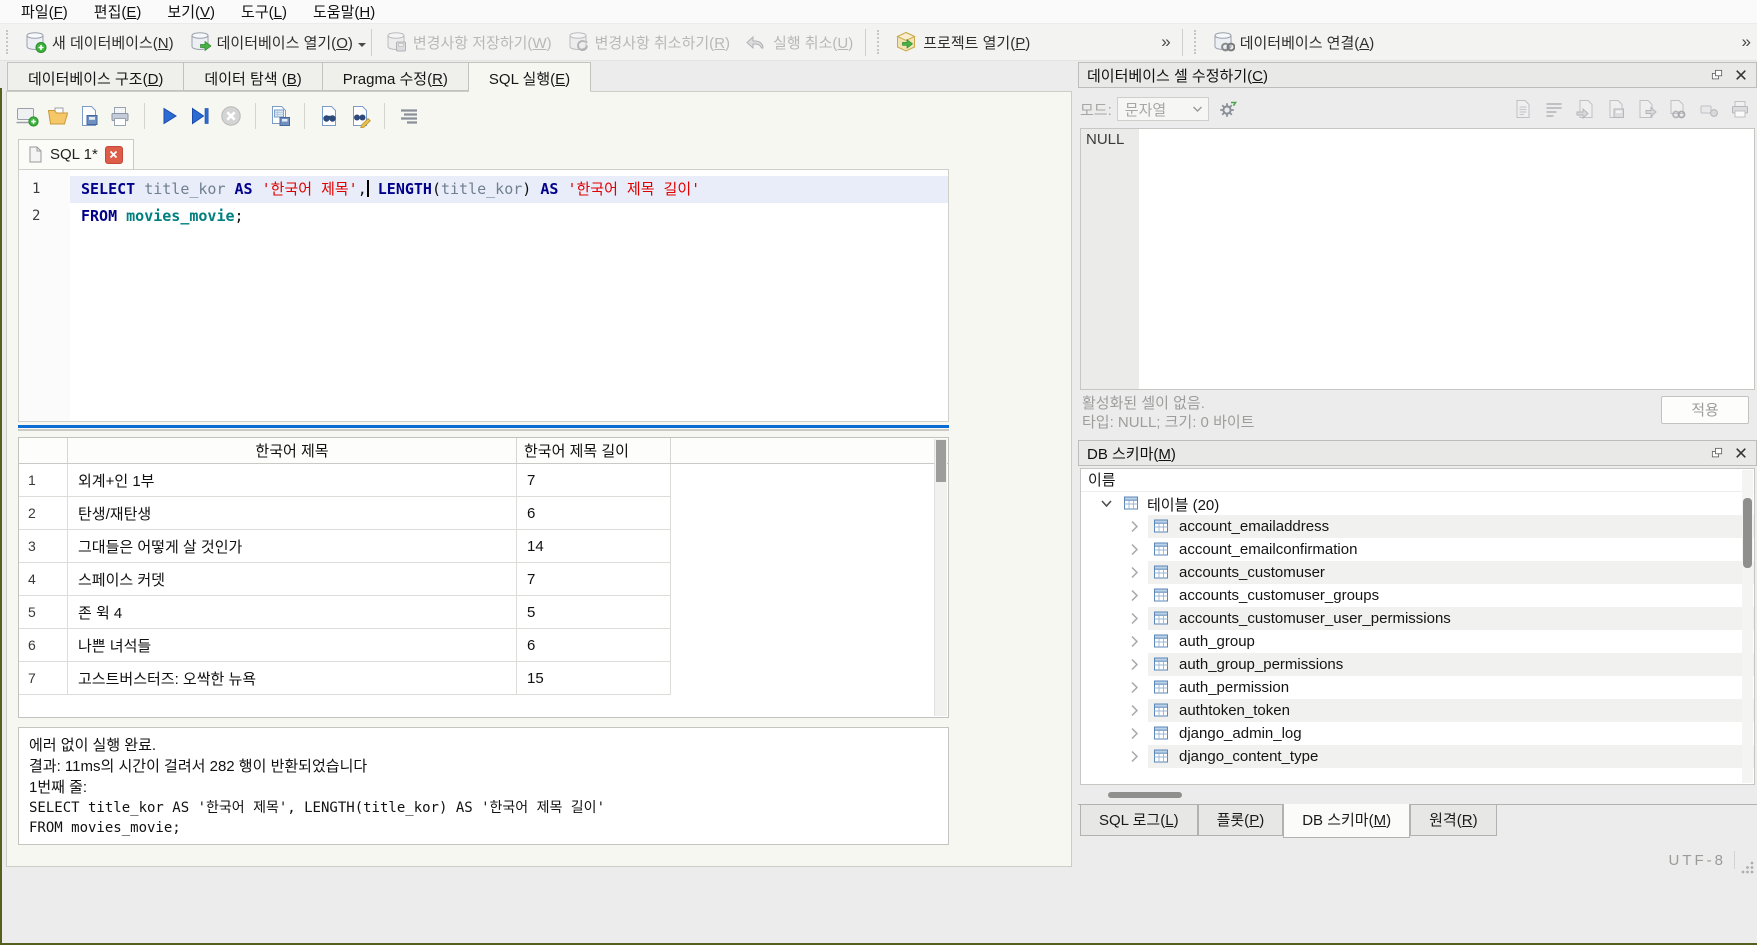  Describe the element at coordinates (1647, 109) in the screenshot. I see `export-icon` at that location.